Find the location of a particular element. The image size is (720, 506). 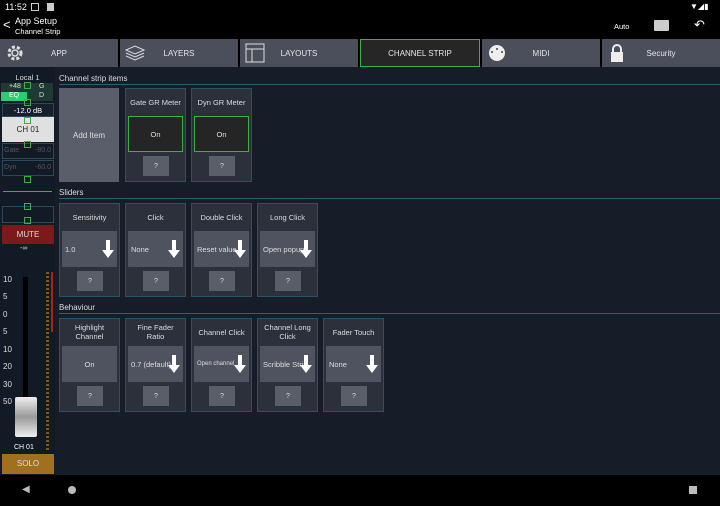

d-label: D is located at coordinates (41, 95).